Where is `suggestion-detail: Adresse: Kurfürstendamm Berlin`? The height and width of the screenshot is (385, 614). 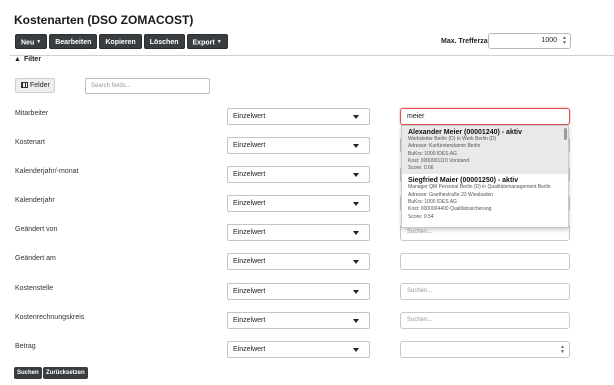
suggestion-detail: Adresse: Kurfürstendamm Berlin is located at coordinates (444, 146).